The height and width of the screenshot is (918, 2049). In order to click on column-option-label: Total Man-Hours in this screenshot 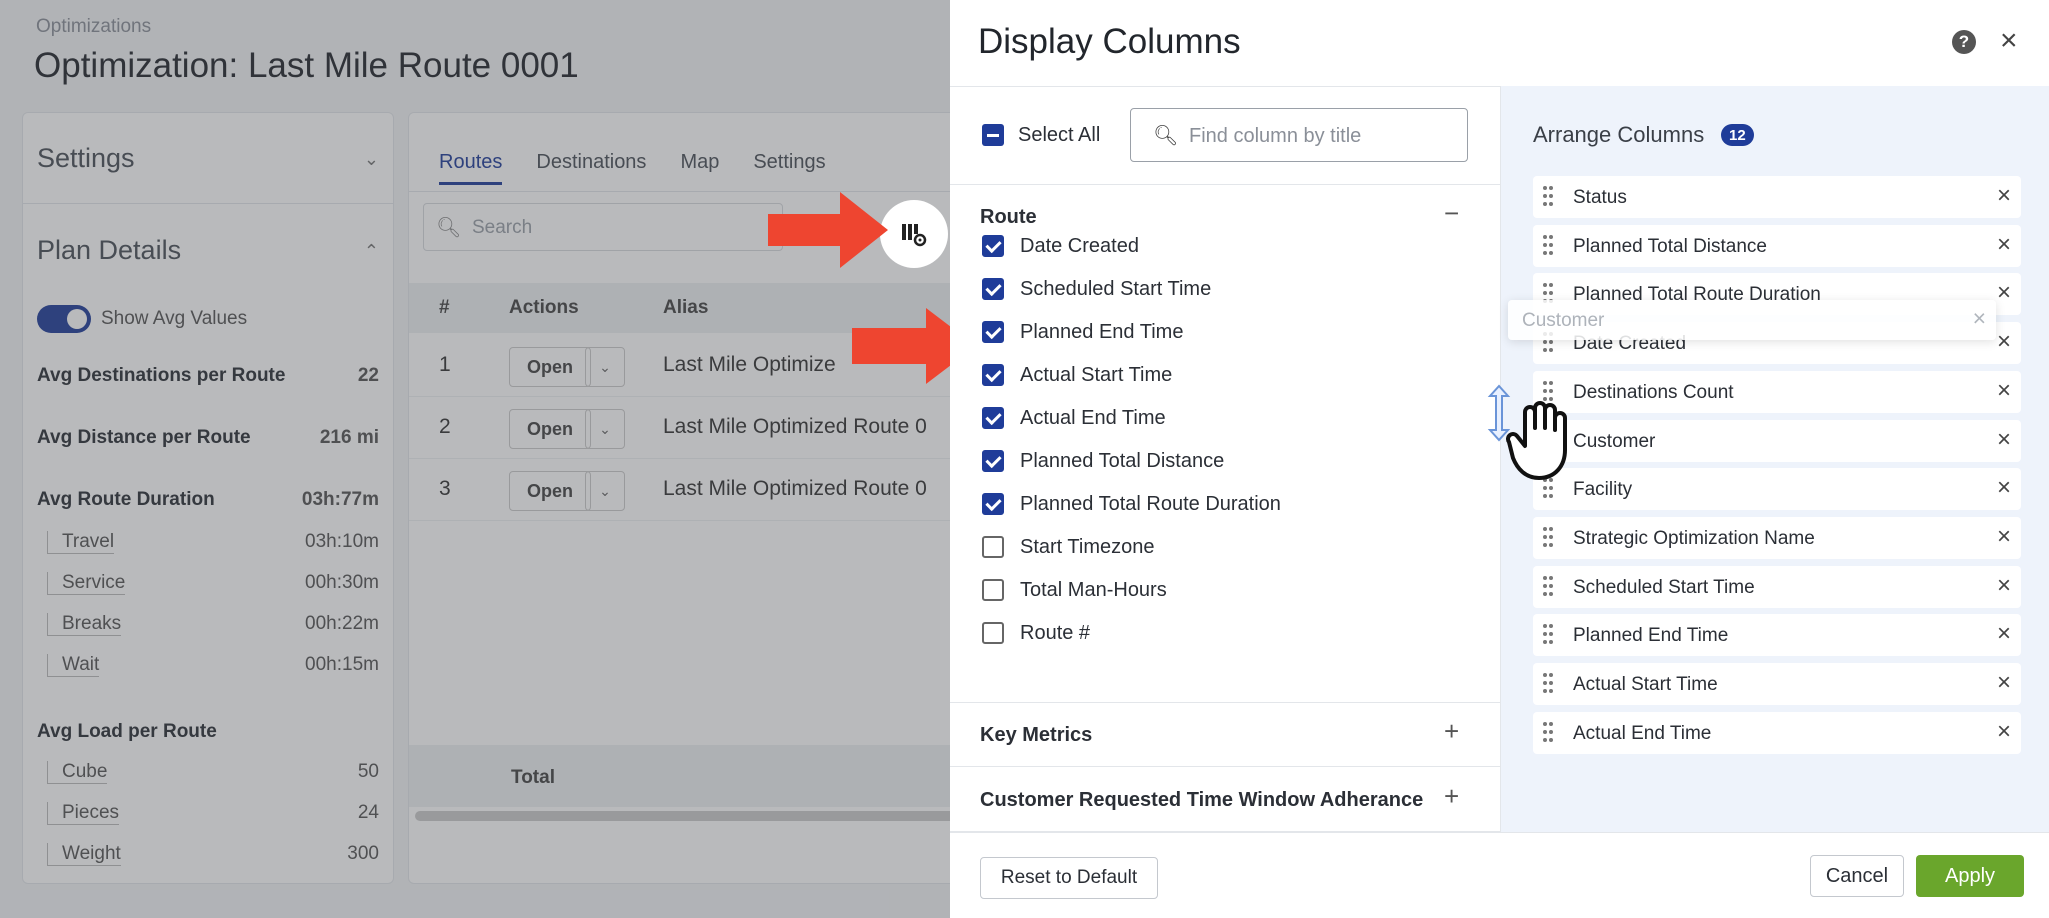, I will do `click(1093, 589)`.